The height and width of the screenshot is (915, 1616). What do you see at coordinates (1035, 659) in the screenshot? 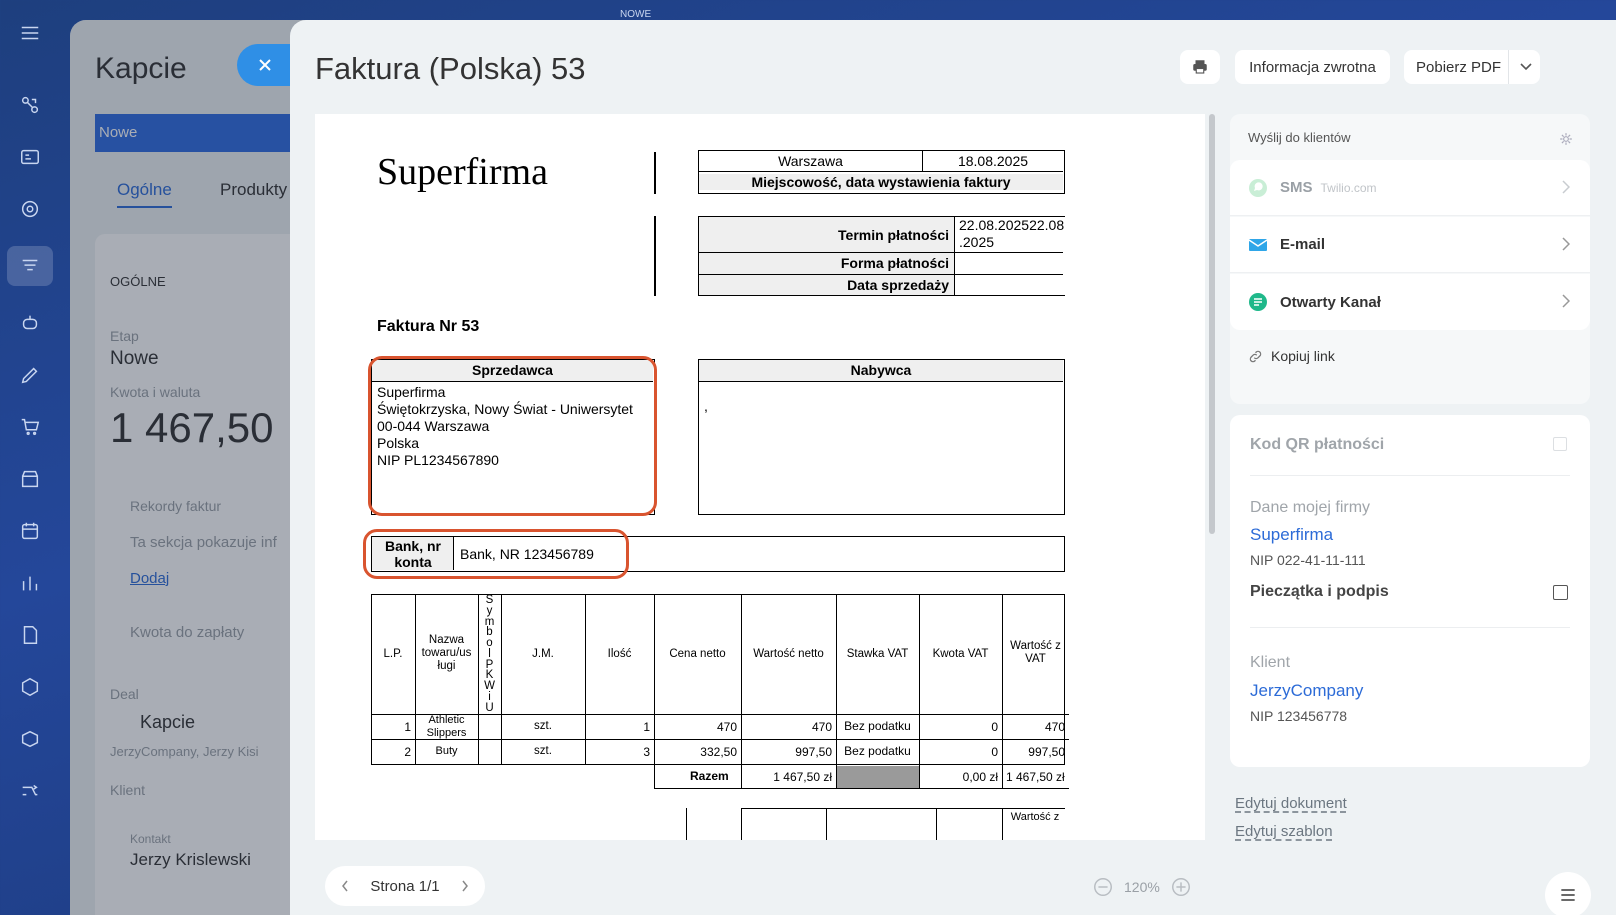
I see `col-gross-2: VAT` at bounding box center [1035, 659].